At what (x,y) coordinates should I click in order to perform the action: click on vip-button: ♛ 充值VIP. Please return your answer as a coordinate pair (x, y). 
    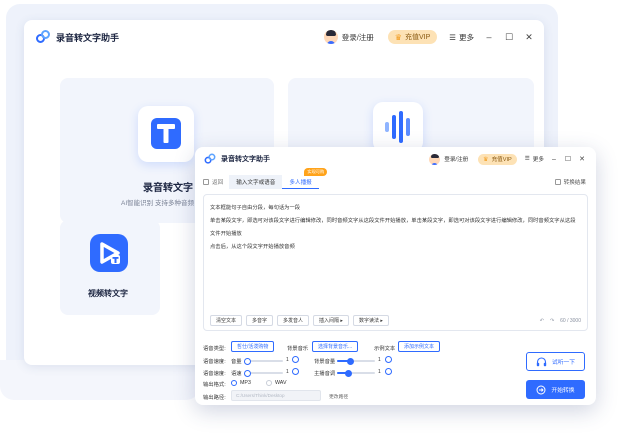
    Looking at the image, I should click on (412, 37).